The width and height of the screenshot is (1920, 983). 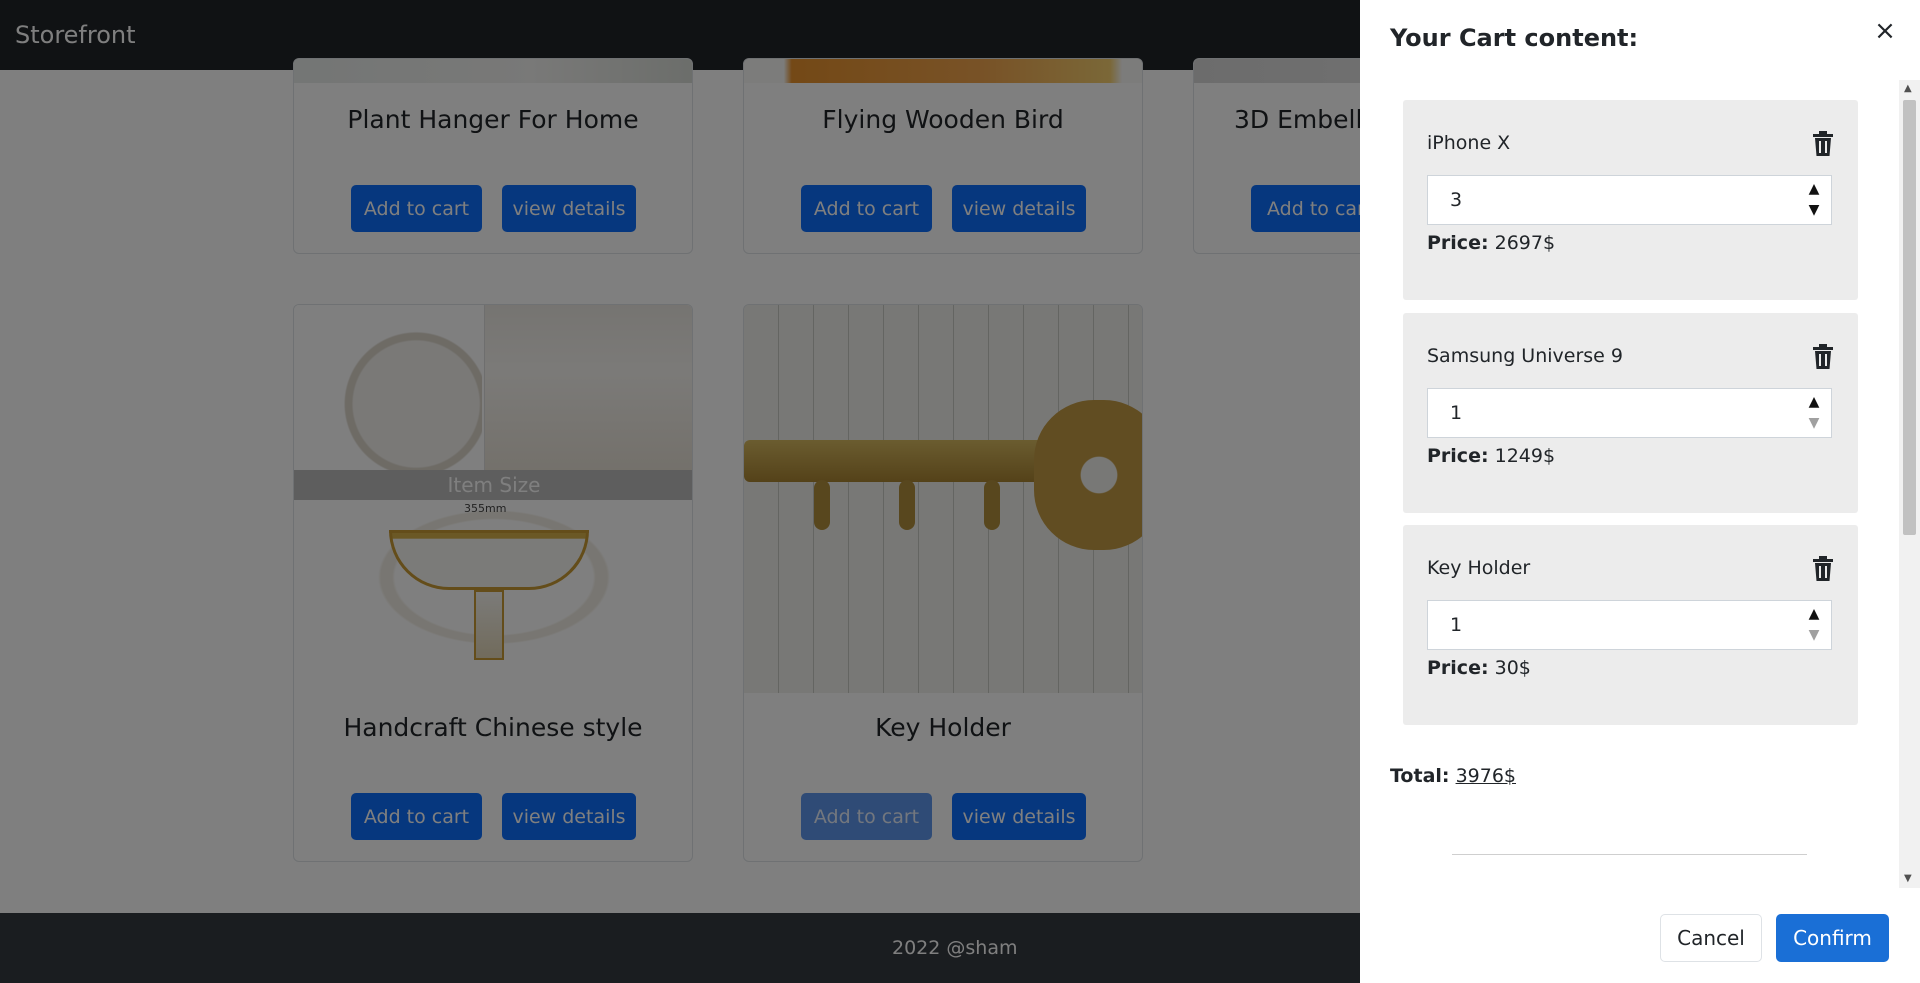 I want to click on total-label: Total:, so click(x=1420, y=776).